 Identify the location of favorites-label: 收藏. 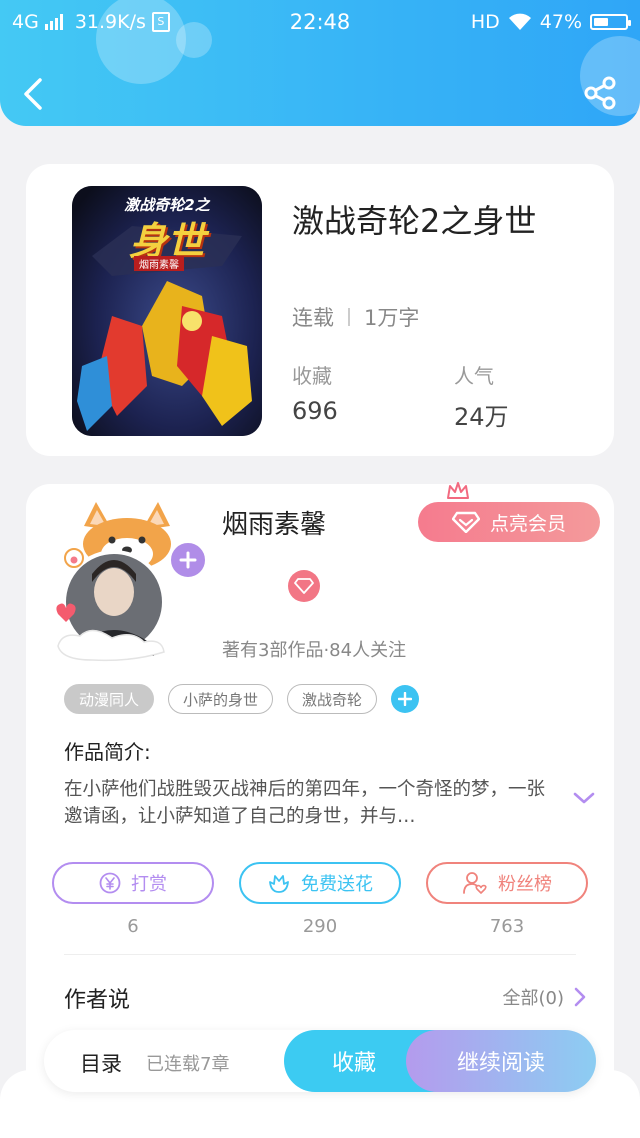
(312, 376).